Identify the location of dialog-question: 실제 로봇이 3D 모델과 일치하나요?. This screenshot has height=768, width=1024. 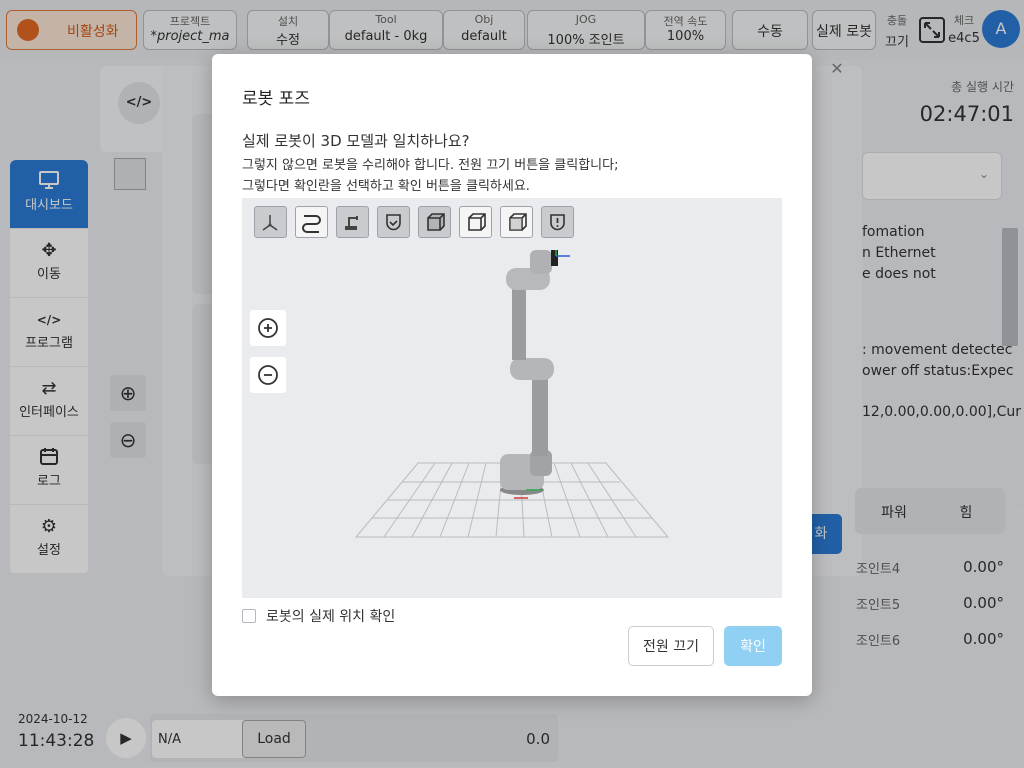
(356, 141).